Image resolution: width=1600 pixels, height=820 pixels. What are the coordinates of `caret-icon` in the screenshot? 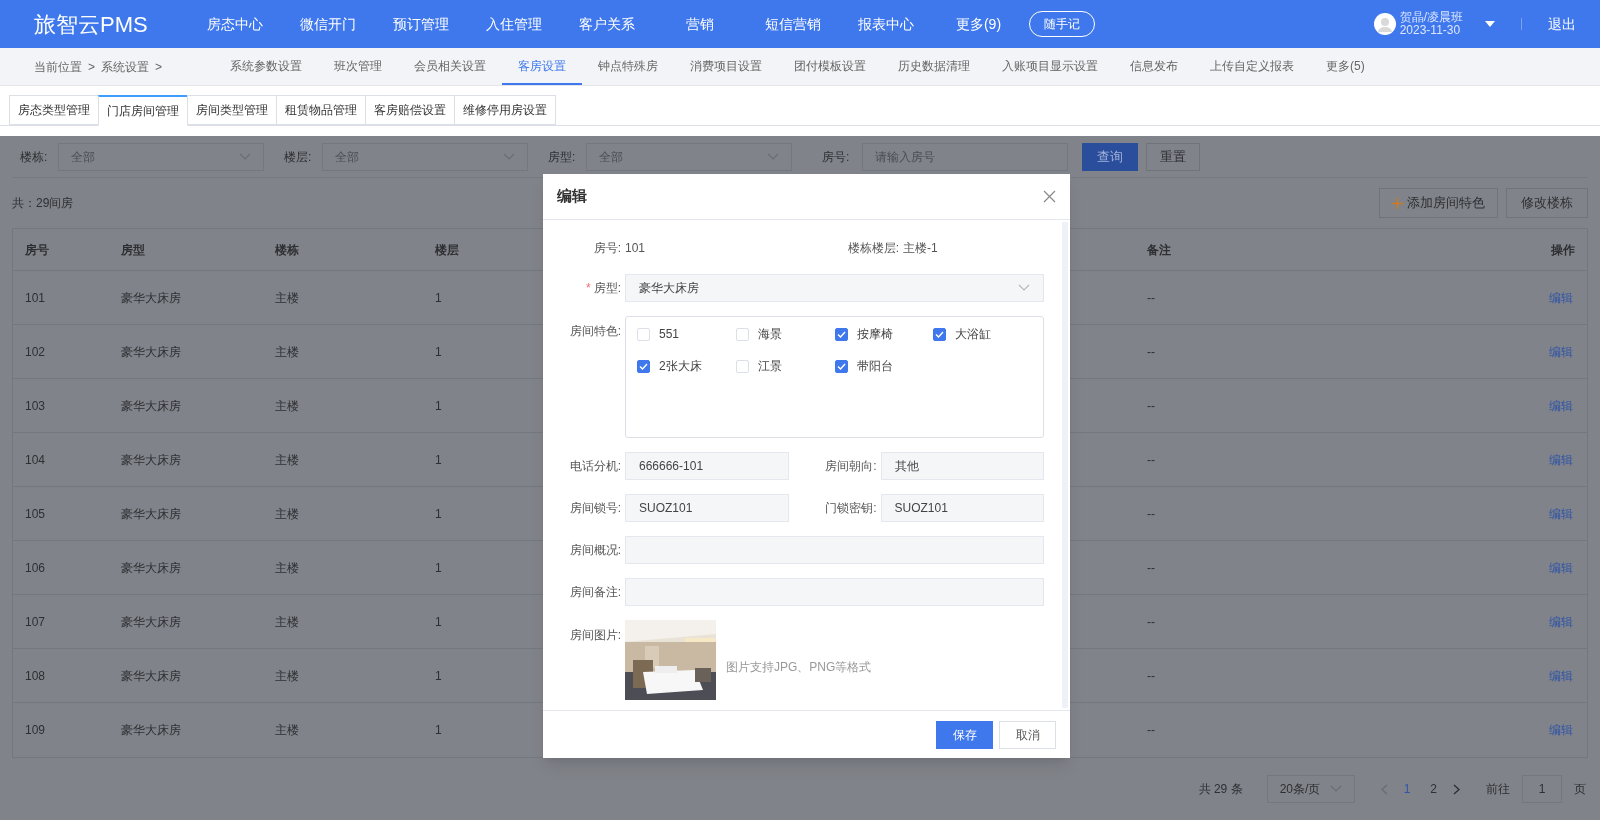 It's located at (1490, 24).